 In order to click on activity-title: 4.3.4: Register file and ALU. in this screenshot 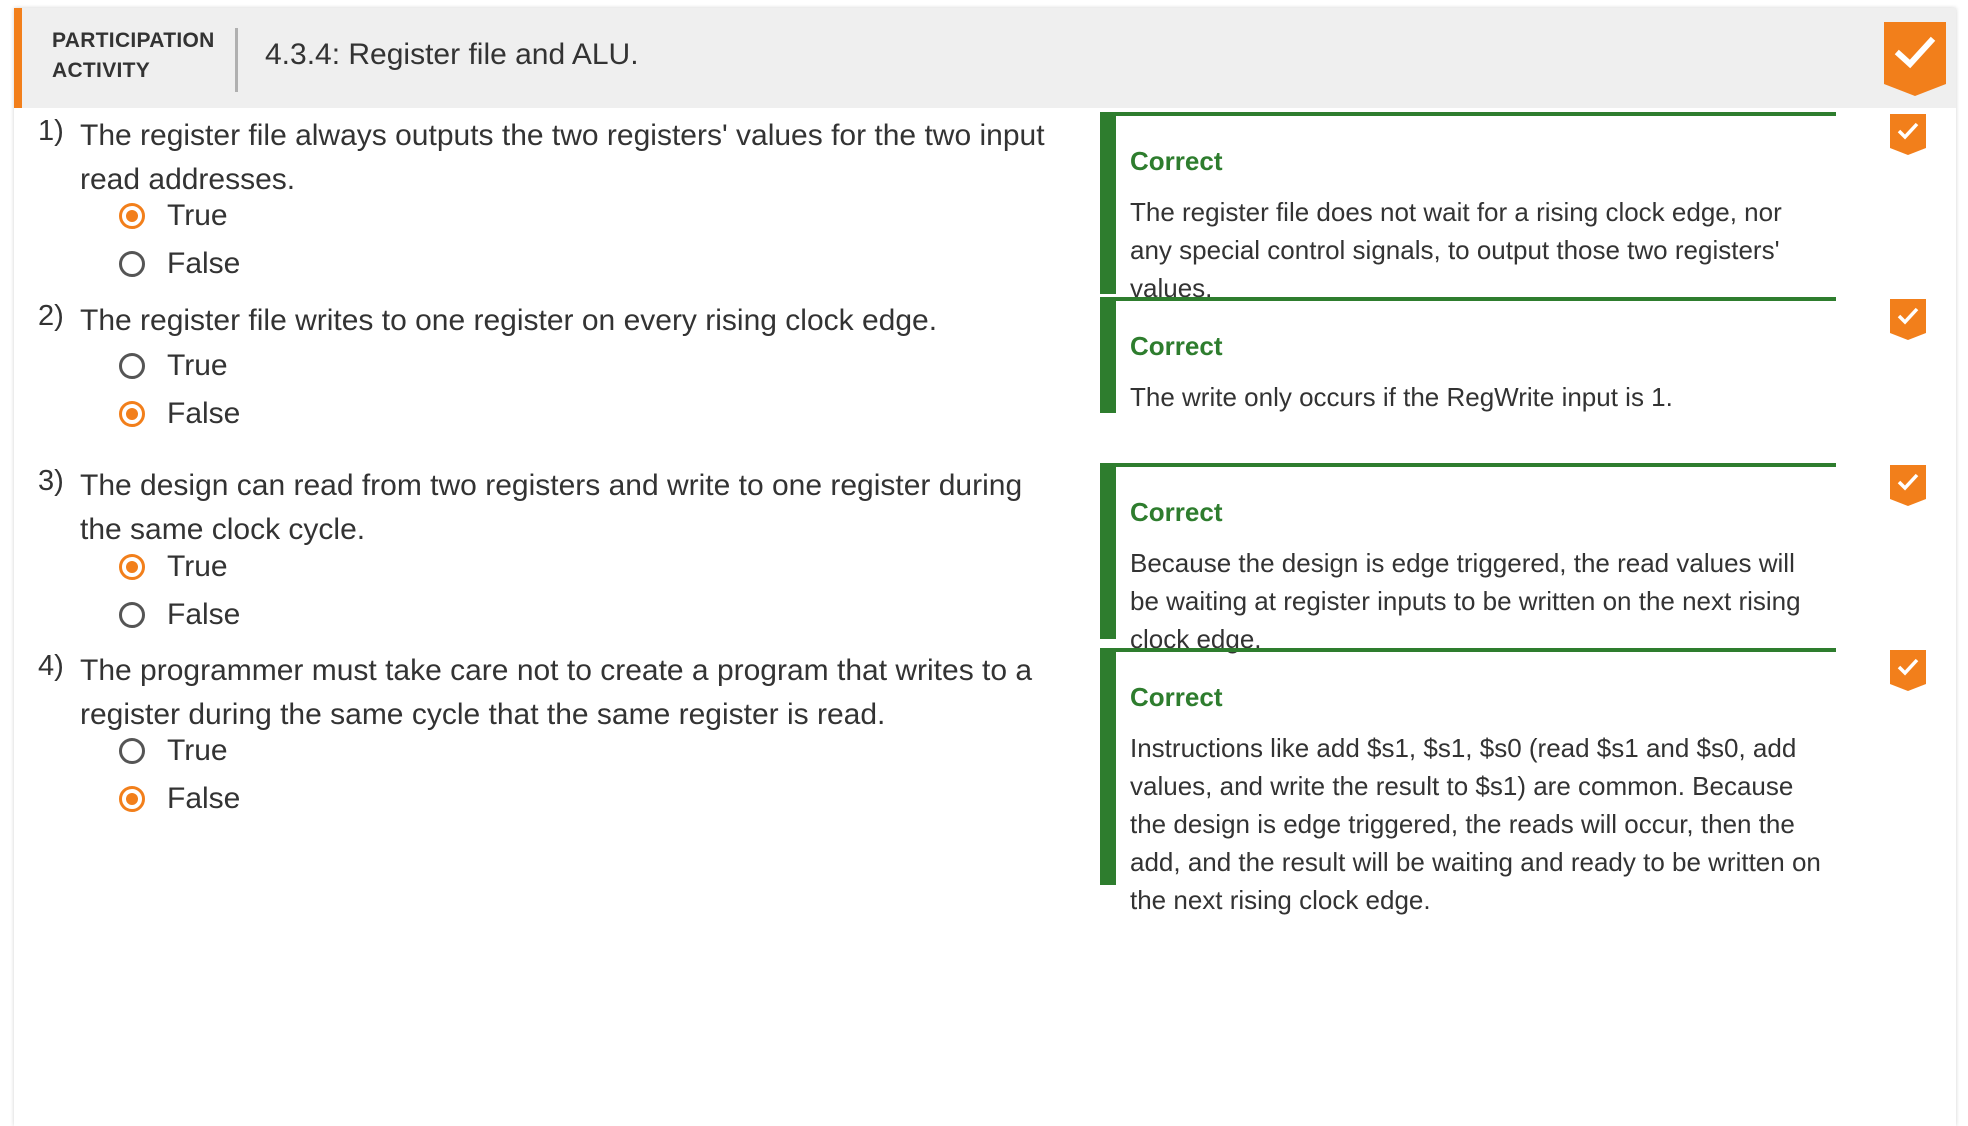, I will do `click(452, 54)`.